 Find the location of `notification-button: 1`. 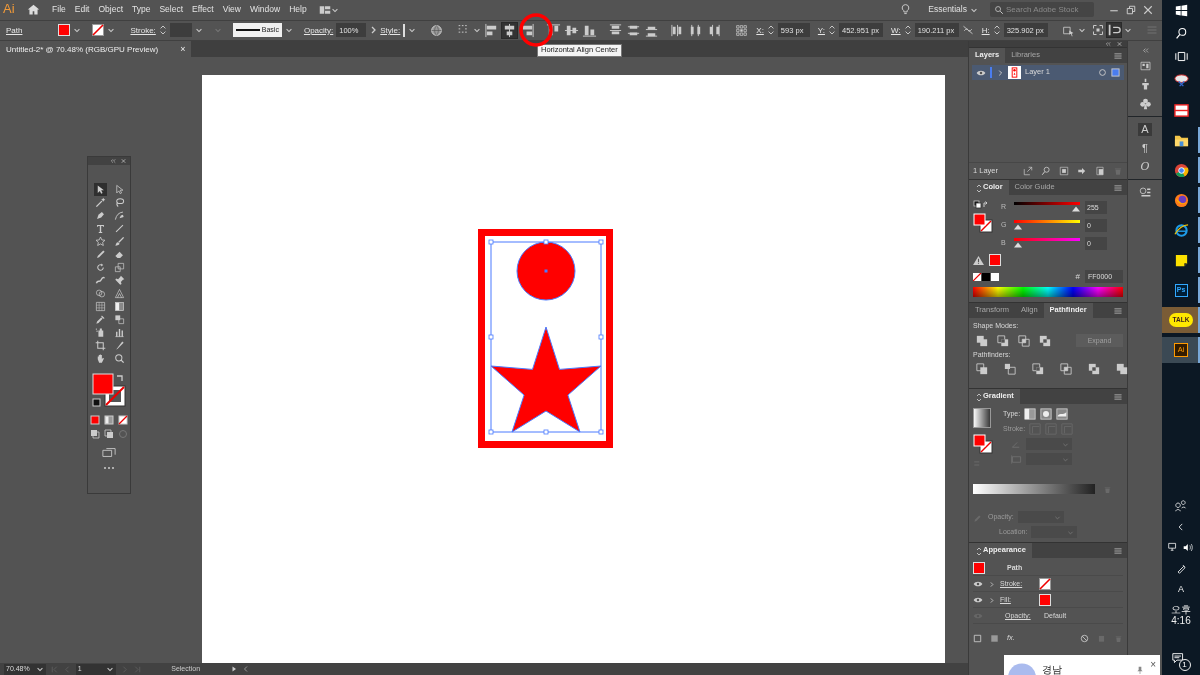

notification-button: 1 is located at coordinates (1181, 661).